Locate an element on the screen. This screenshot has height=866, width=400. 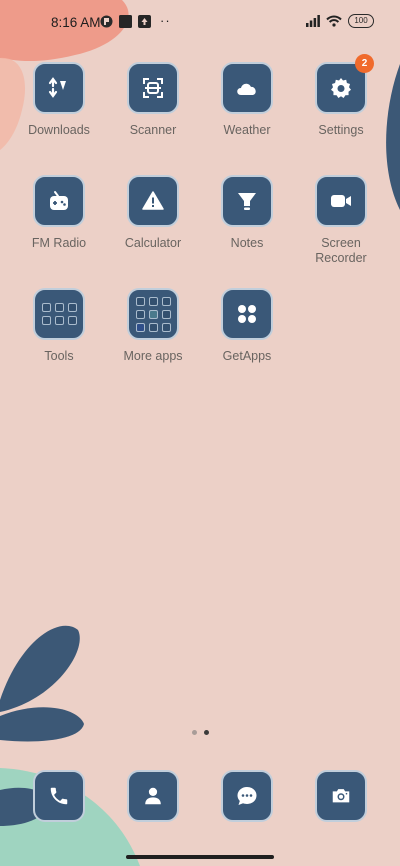
folder-tools: Tools is located at coordinates (59, 326).